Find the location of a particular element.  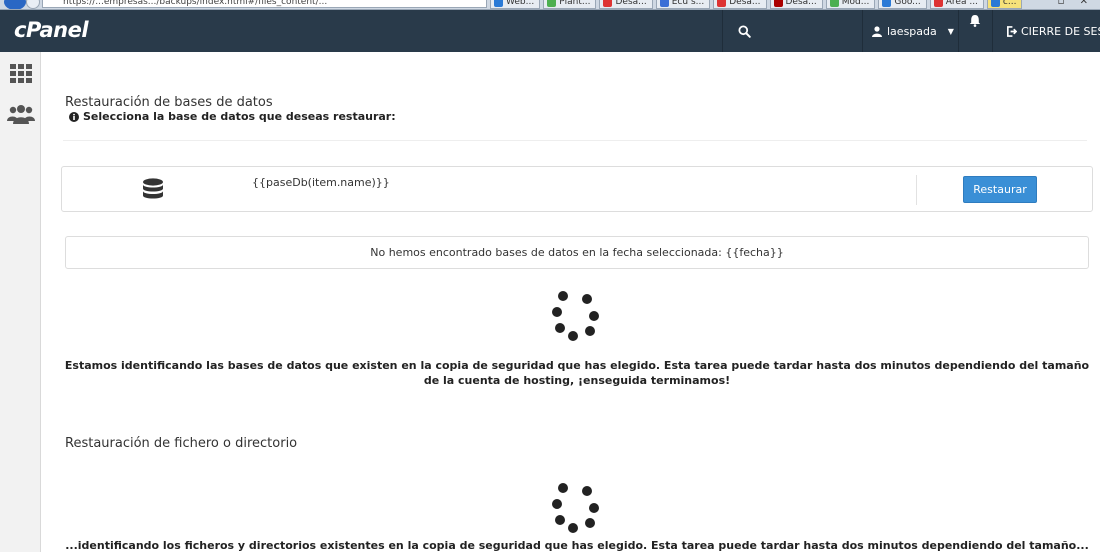

cpanel-logo: cPanel is located at coordinates (51, 30).